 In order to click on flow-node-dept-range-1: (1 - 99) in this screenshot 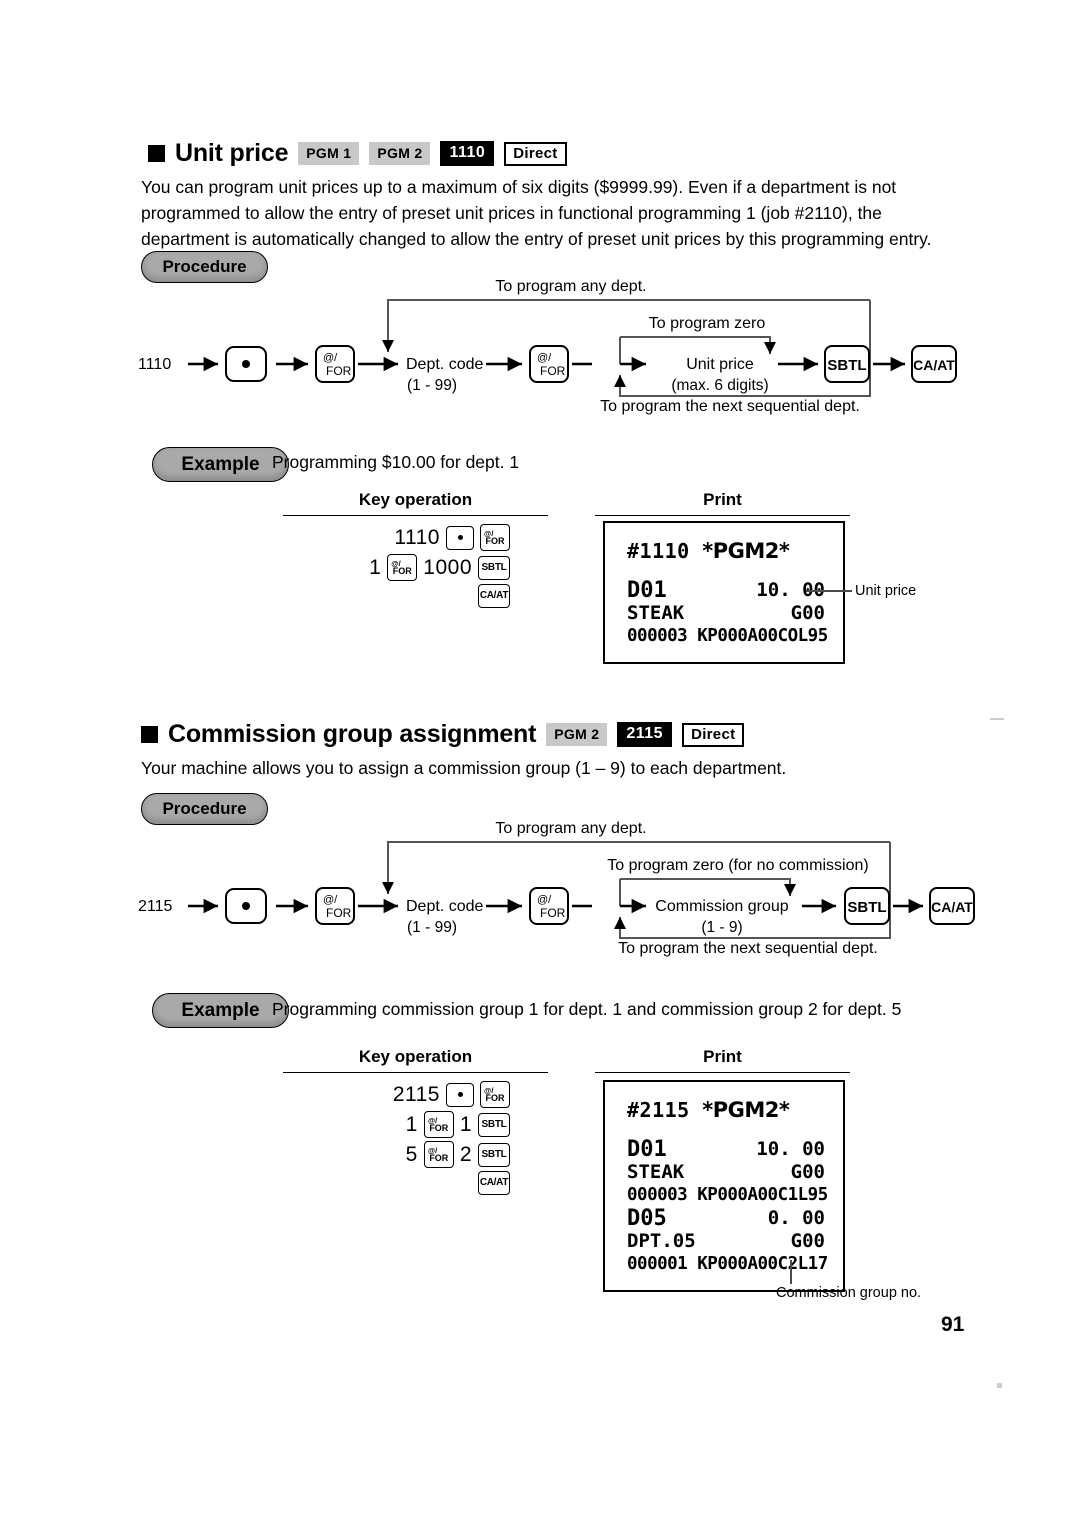, I will do `click(432, 385)`.